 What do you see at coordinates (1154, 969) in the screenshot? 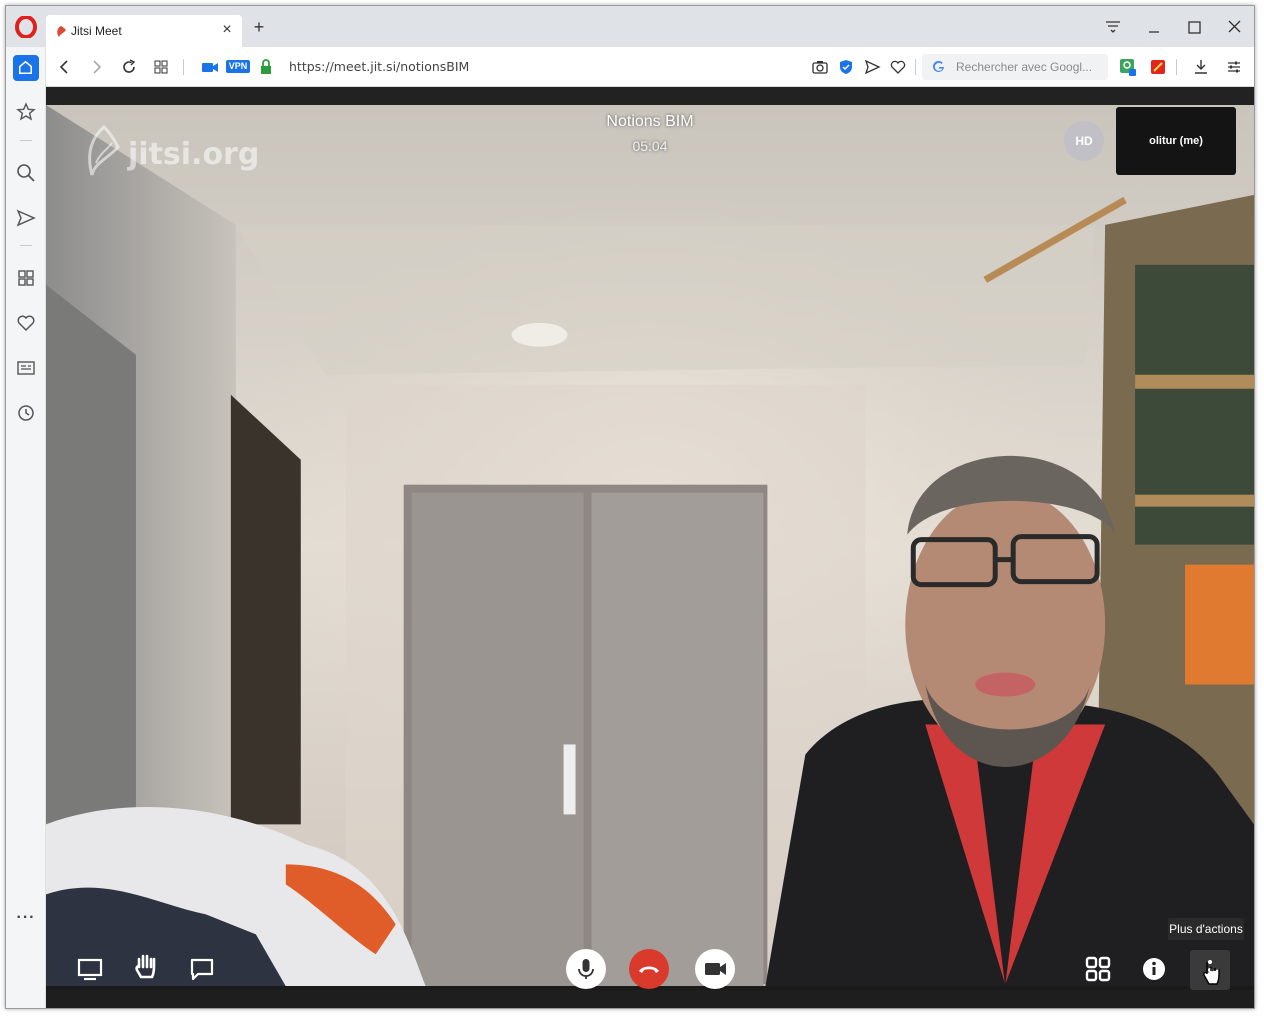
I see `info-icon` at bounding box center [1154, 969].